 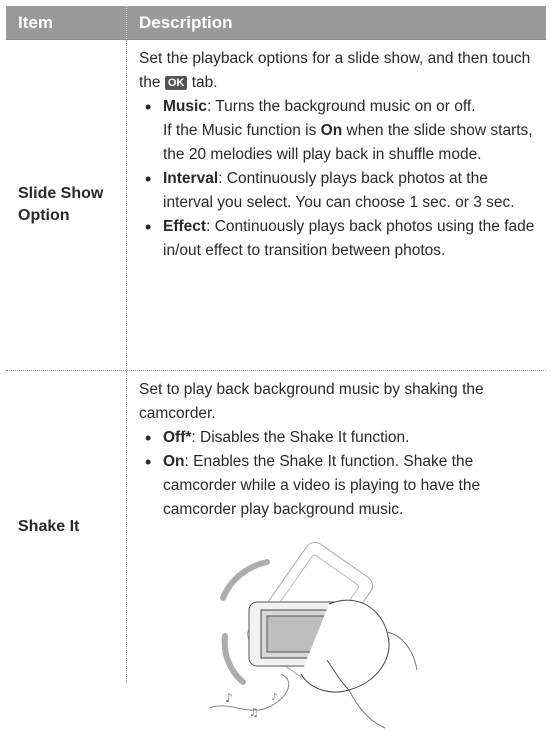 What do you see at coordinates (313, 635) in the screenshot?
I see `hand-shaking-camcorder-icon: ♪ ♫ ♪` at bounding box center [313, 635].